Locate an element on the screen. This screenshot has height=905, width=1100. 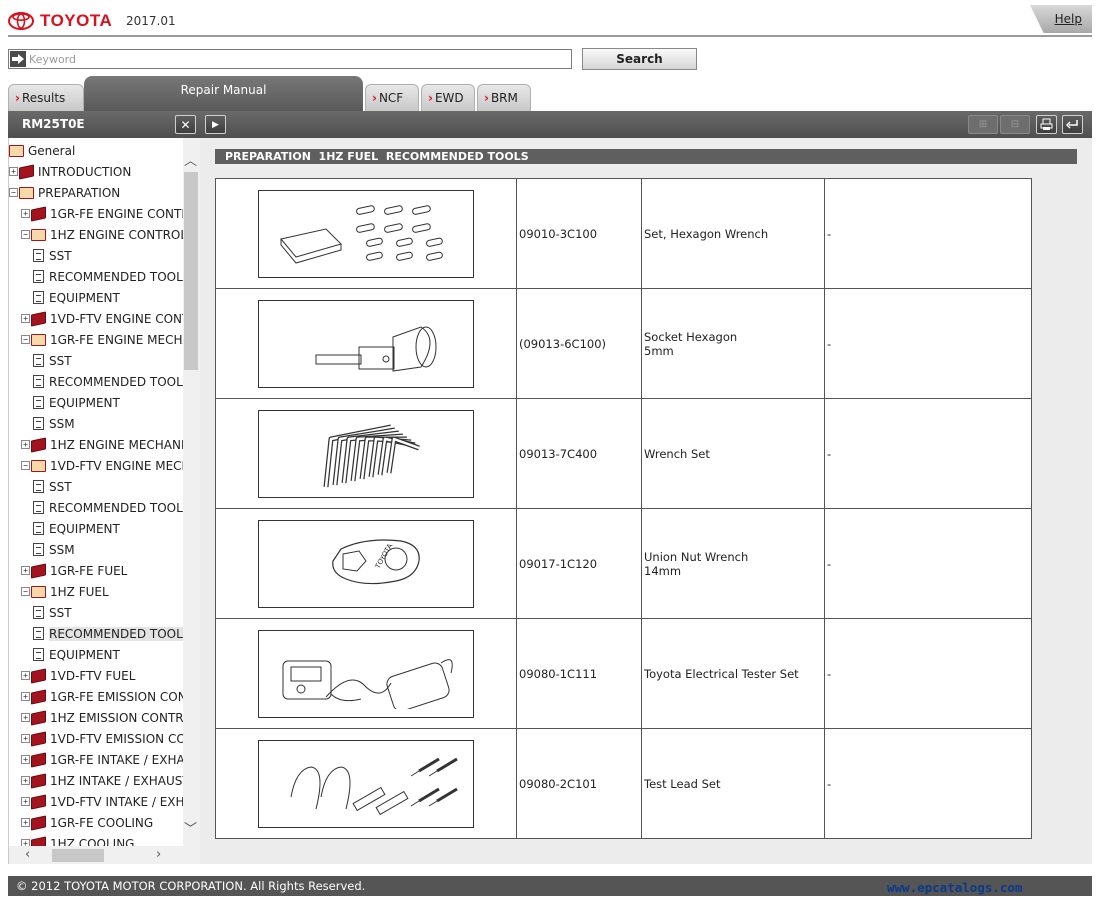
tree-item: +1GR-FE FUEL is located at coordinates (74, 570).